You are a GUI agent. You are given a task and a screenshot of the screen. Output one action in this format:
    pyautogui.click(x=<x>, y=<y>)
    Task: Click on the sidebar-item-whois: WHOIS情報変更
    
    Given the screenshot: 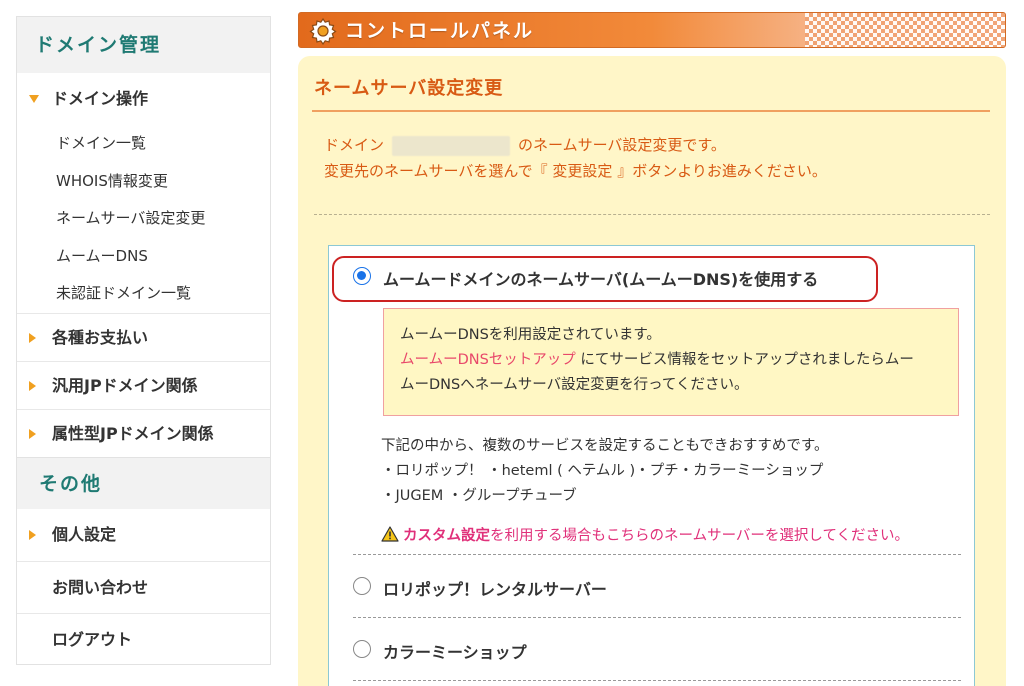 What is the action you would take?
    pyautogui.click(x=143, y=182)
    